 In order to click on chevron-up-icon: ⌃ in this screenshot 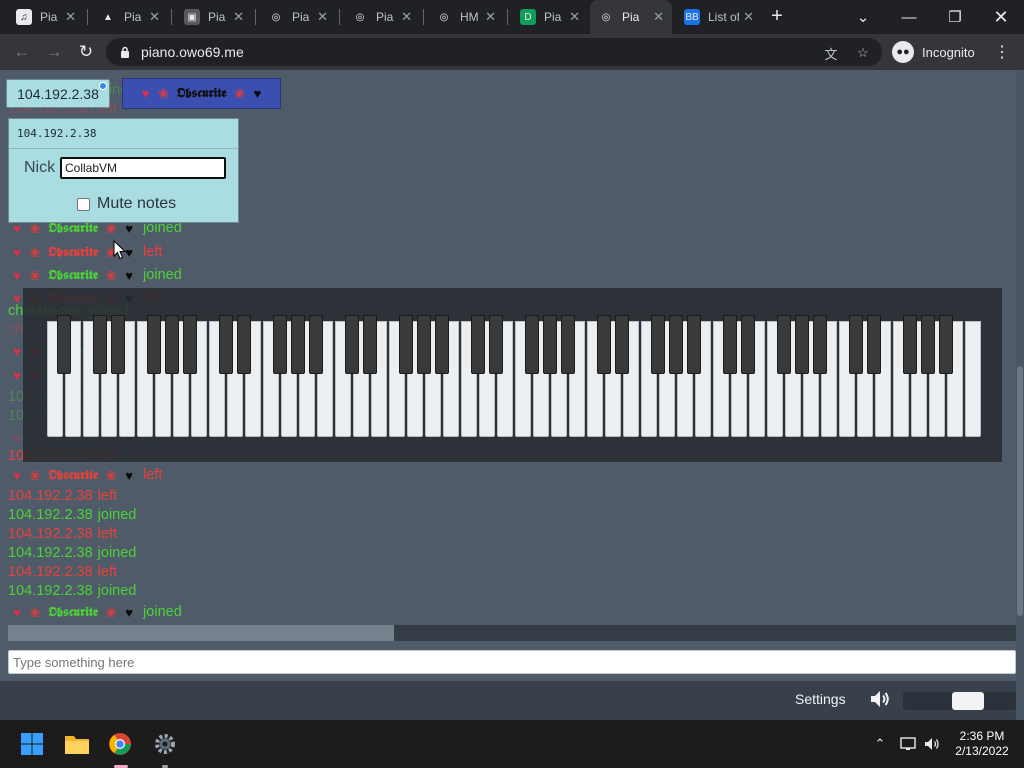, I will do `click(880, 744)`.